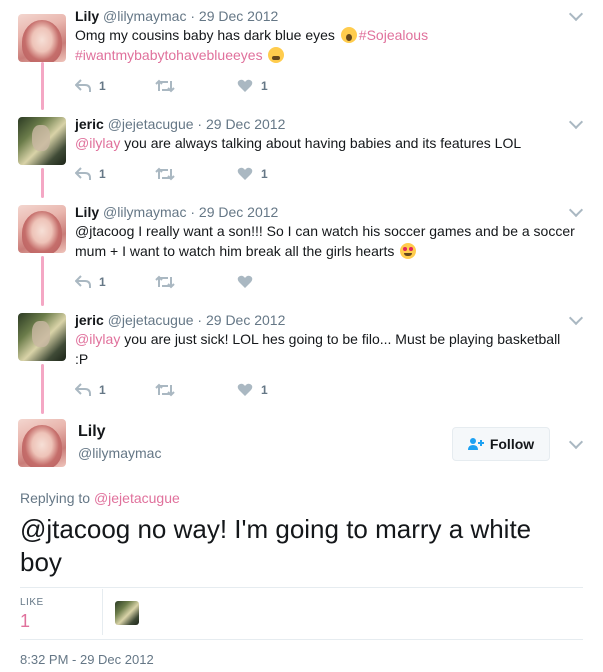 The image size is (603, 672). Describe the element at coordinates (276, 55) in the screenshot. I see `tired-face-emoji-icon` at that location.